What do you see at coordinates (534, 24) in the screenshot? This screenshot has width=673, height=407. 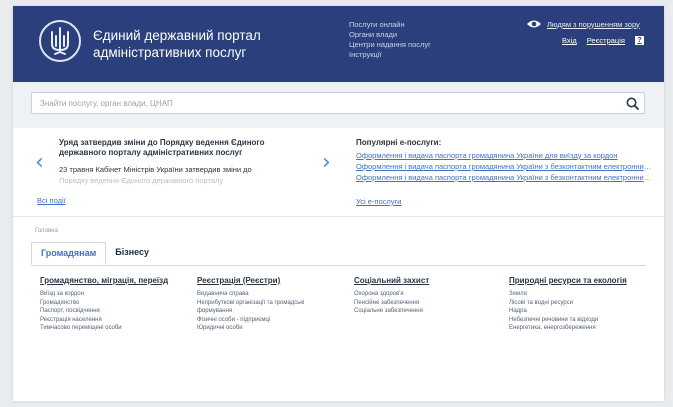 I see `eye-icon` at bounding box center [534, 24].